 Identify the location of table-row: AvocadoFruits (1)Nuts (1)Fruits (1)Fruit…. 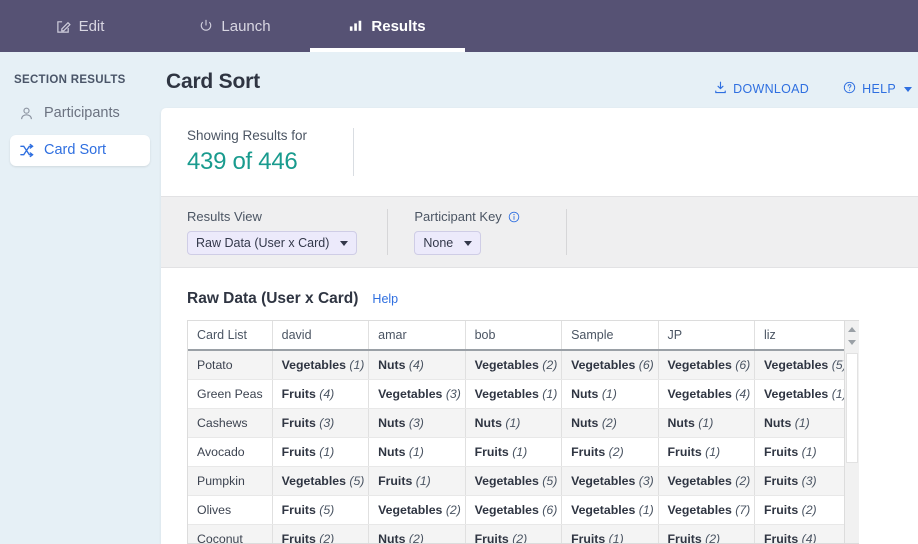
(523, 452).